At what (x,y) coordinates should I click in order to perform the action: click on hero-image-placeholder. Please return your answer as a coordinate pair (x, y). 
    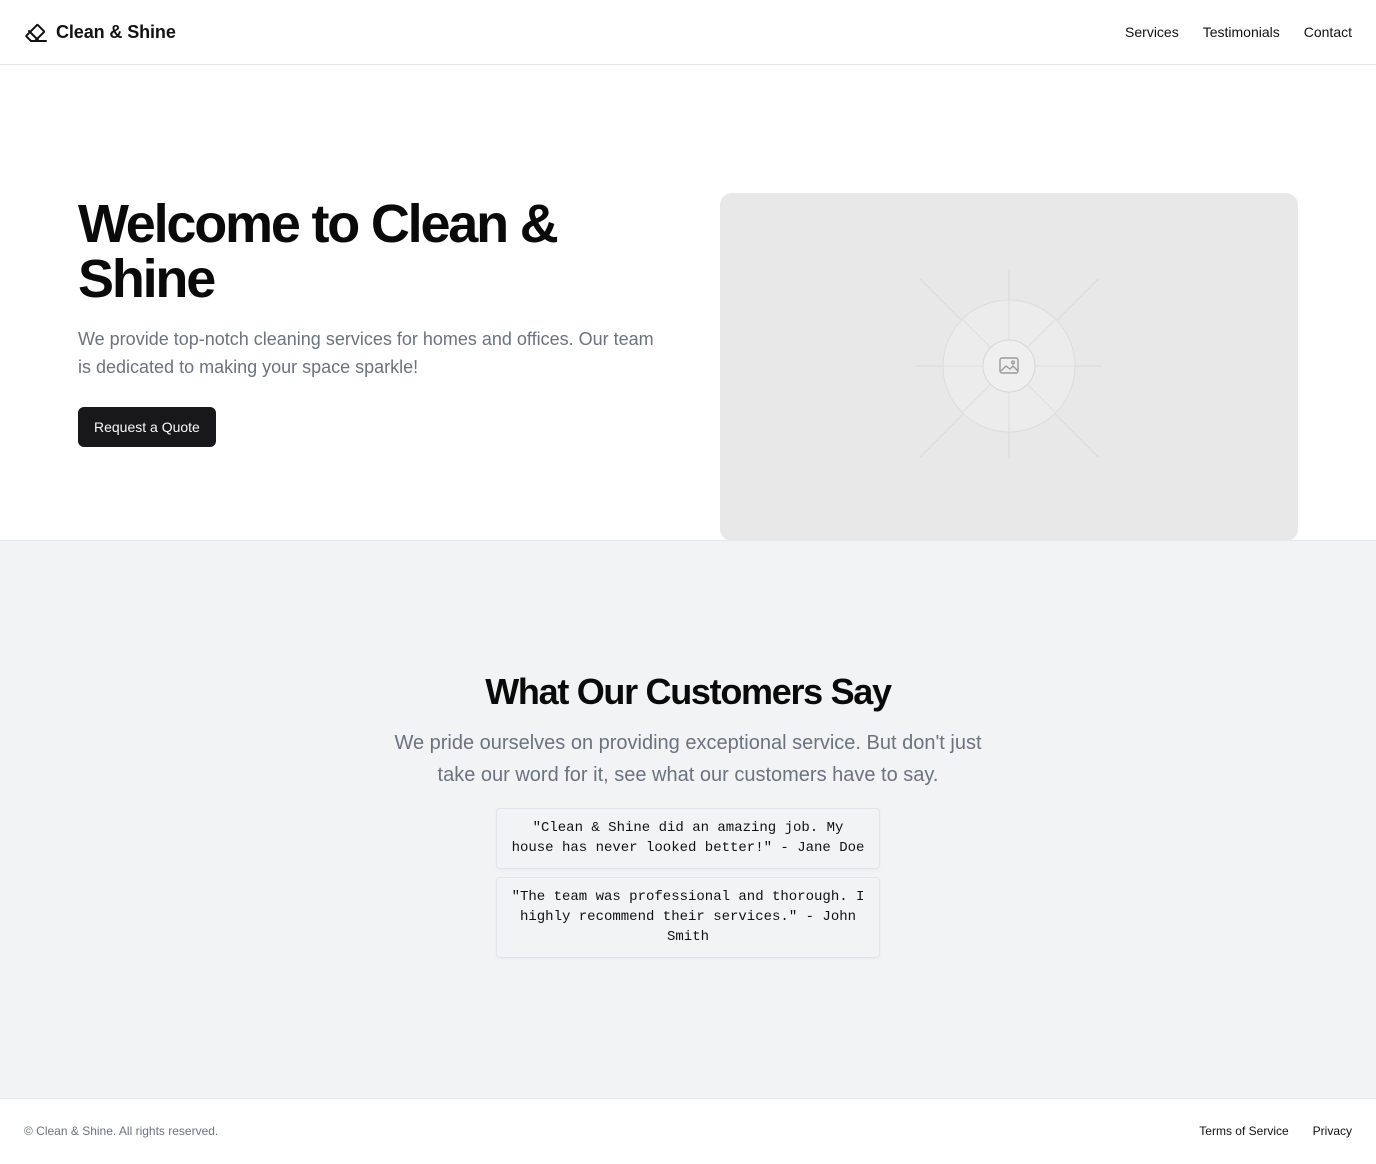
    Looking at the image, I should click on (1009, 367).